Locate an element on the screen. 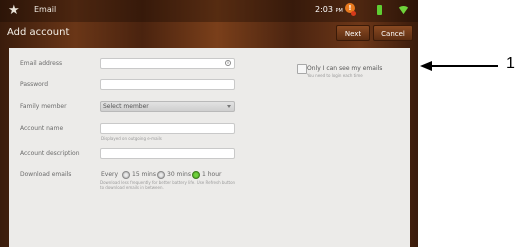  page-title: Add account is located at coordinates (38, 32).